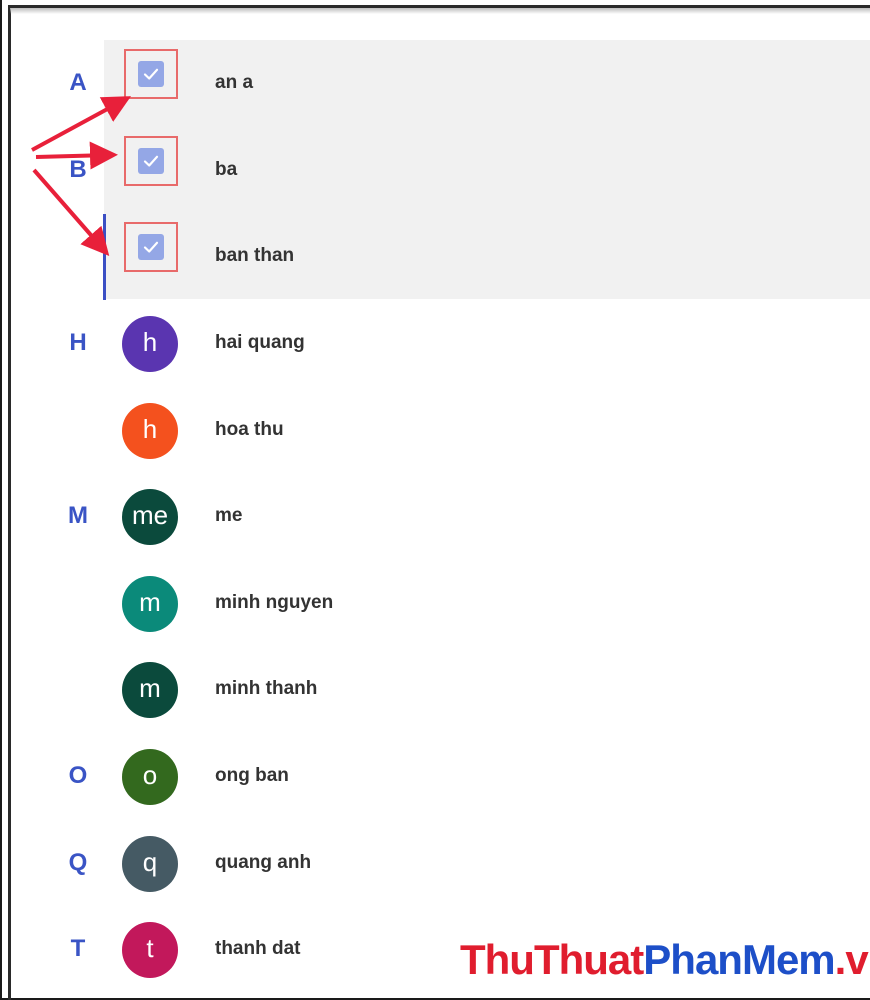  Describe the element at coordinates (266, 688) in the screenshot. I see `contact-name: minh thanh` at that location.